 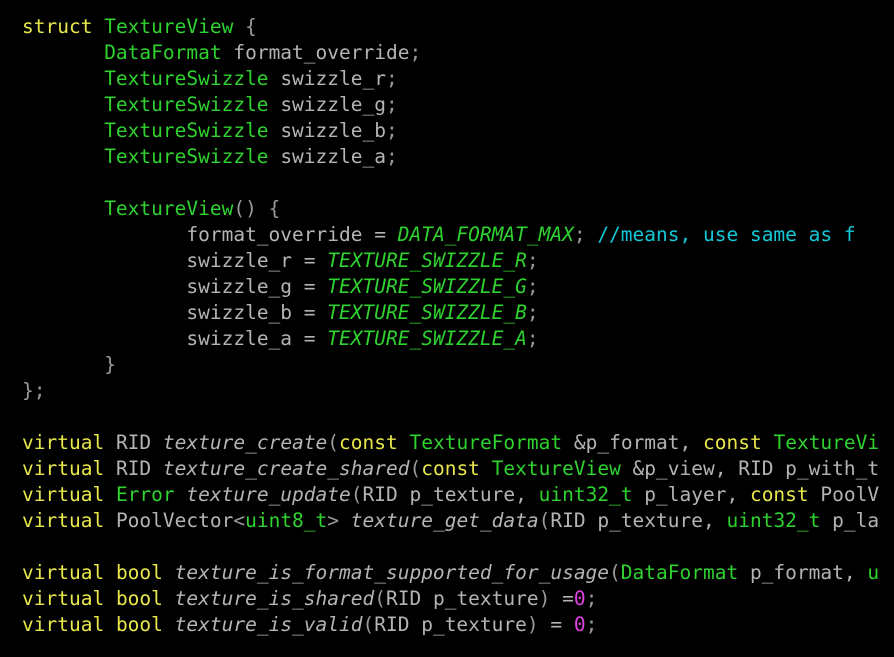 What do you see at coordinates (447, 157) in the screenshot?
I see `code-line: TextureSwizzle swizzle_a;` at bounding box center [447, 157].